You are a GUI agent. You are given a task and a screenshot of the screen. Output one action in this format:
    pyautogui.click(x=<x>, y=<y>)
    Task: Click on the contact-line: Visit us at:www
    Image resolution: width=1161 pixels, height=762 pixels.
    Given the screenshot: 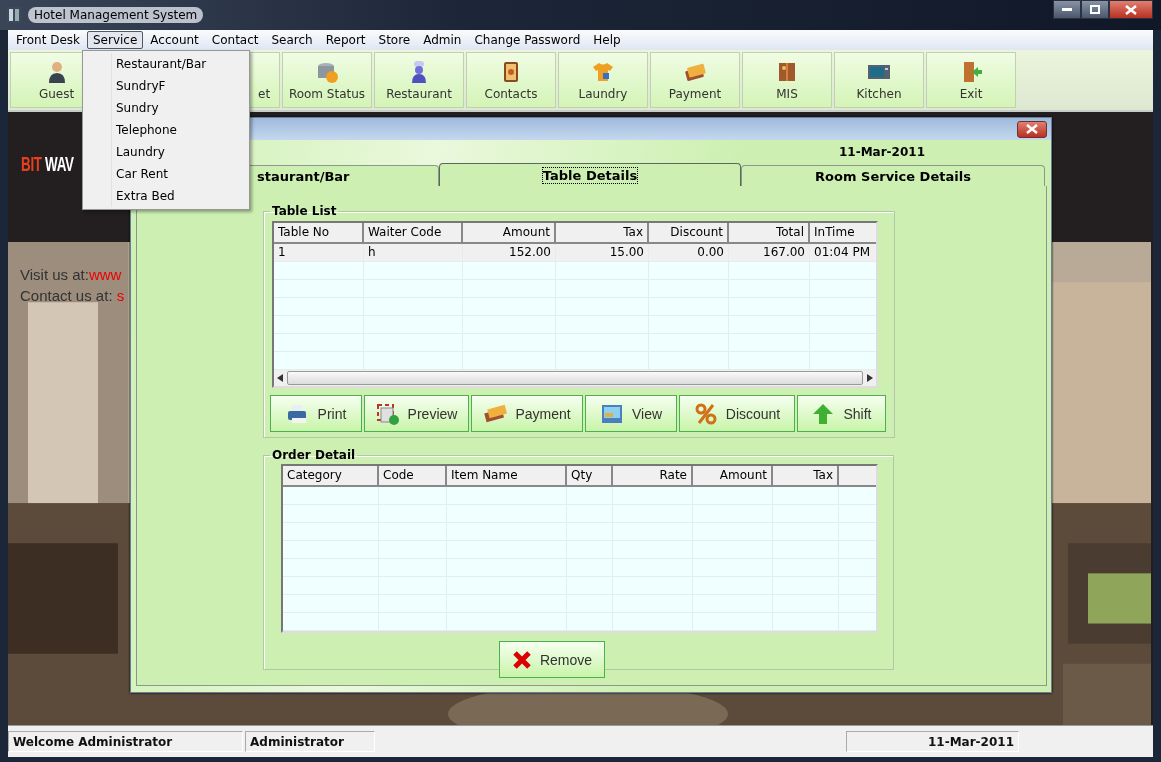 What is the action you would take?
    pyautogui.click(x=71, y=275)
    